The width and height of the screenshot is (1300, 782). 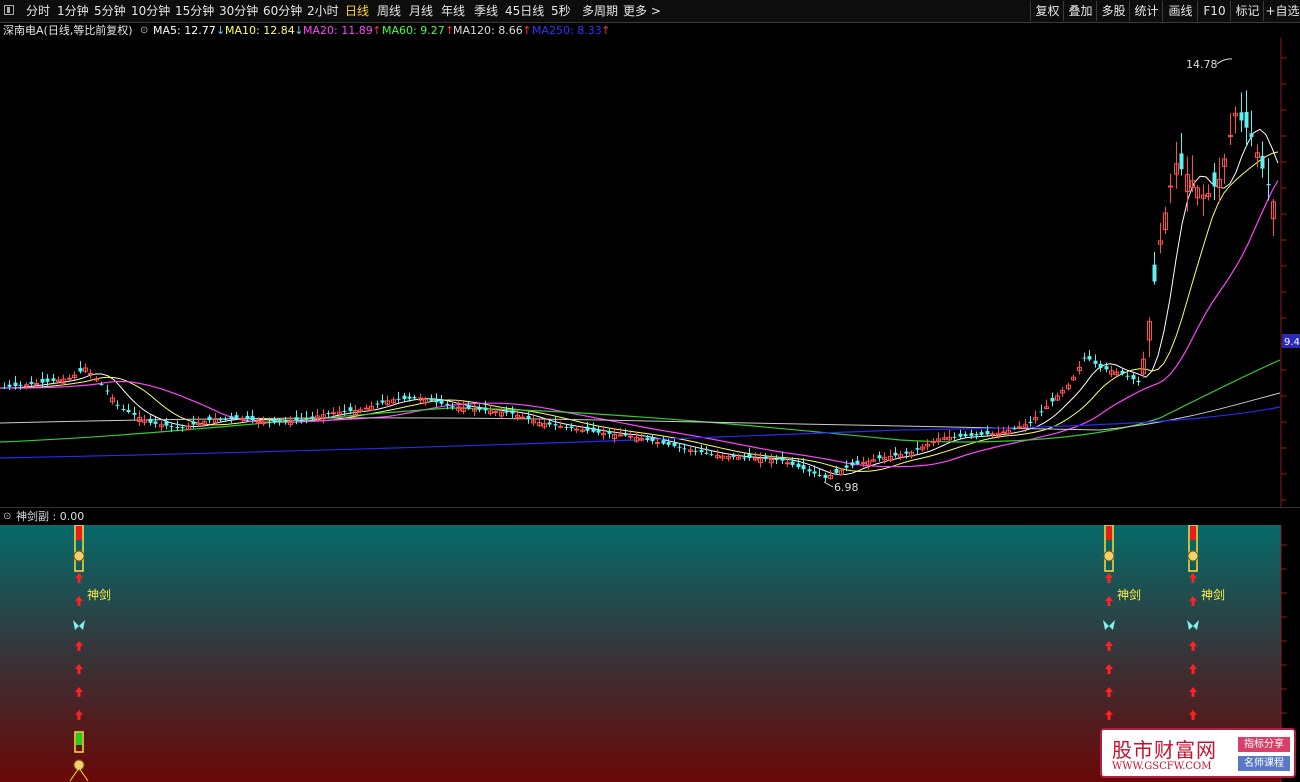 What do you see at coordinates (389, 11) in the screenshot?
I see `period-tab-9: 周线` at bounding box center [389, 11].